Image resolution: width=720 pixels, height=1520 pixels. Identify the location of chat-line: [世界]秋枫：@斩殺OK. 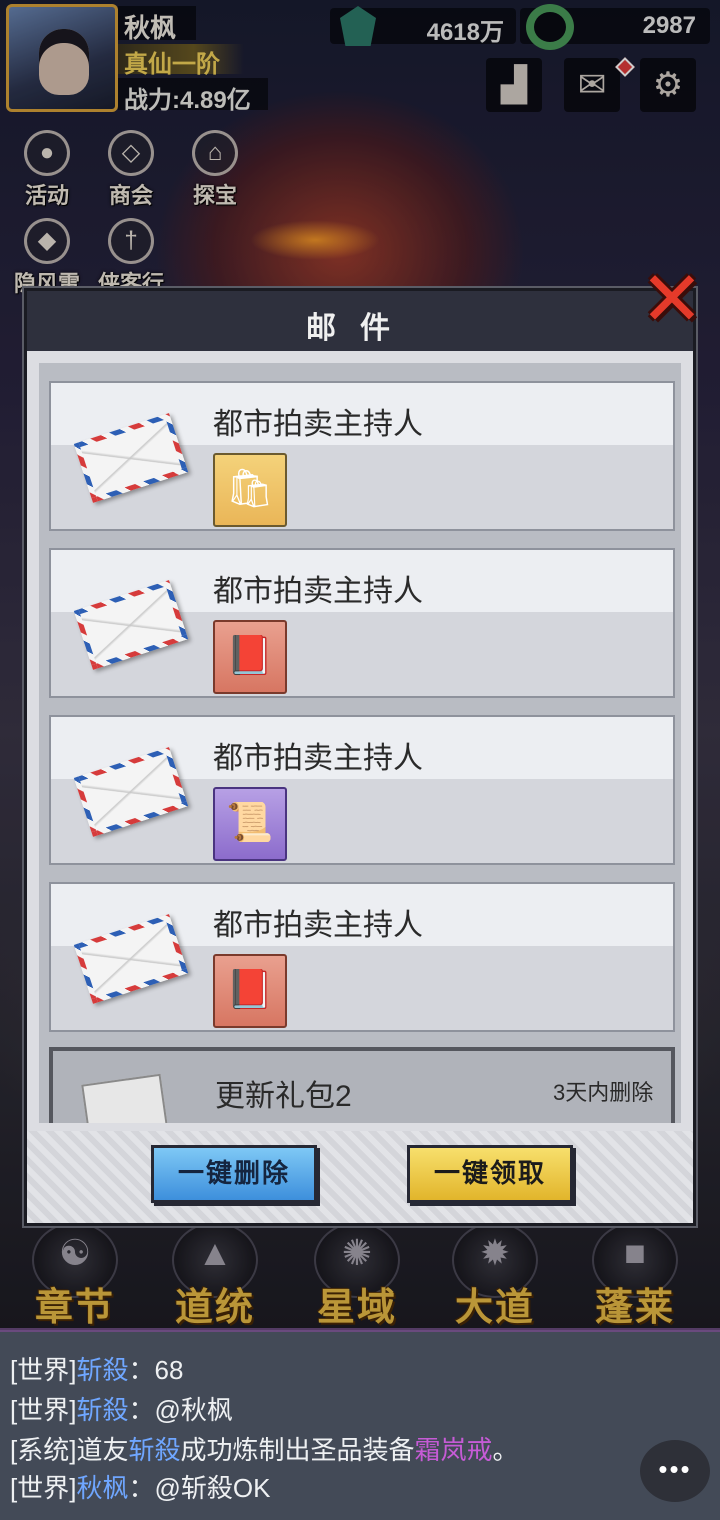
(140, 1486).